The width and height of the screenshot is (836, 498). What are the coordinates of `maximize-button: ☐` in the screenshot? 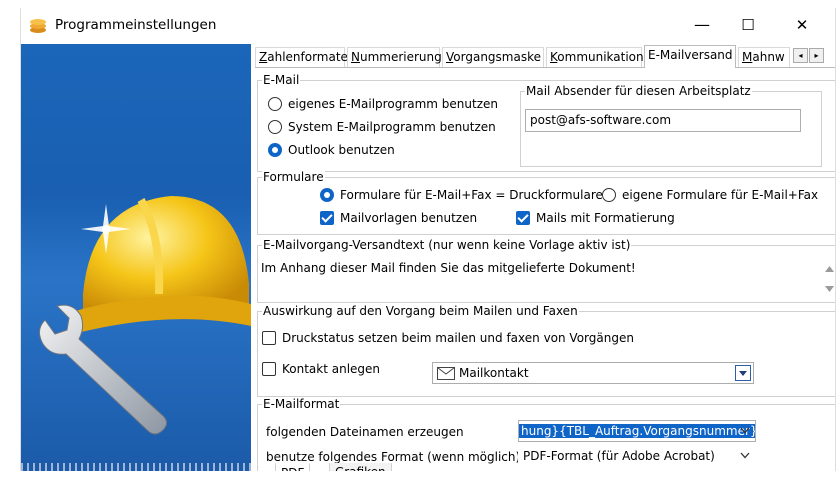 It's located at (748, 25).